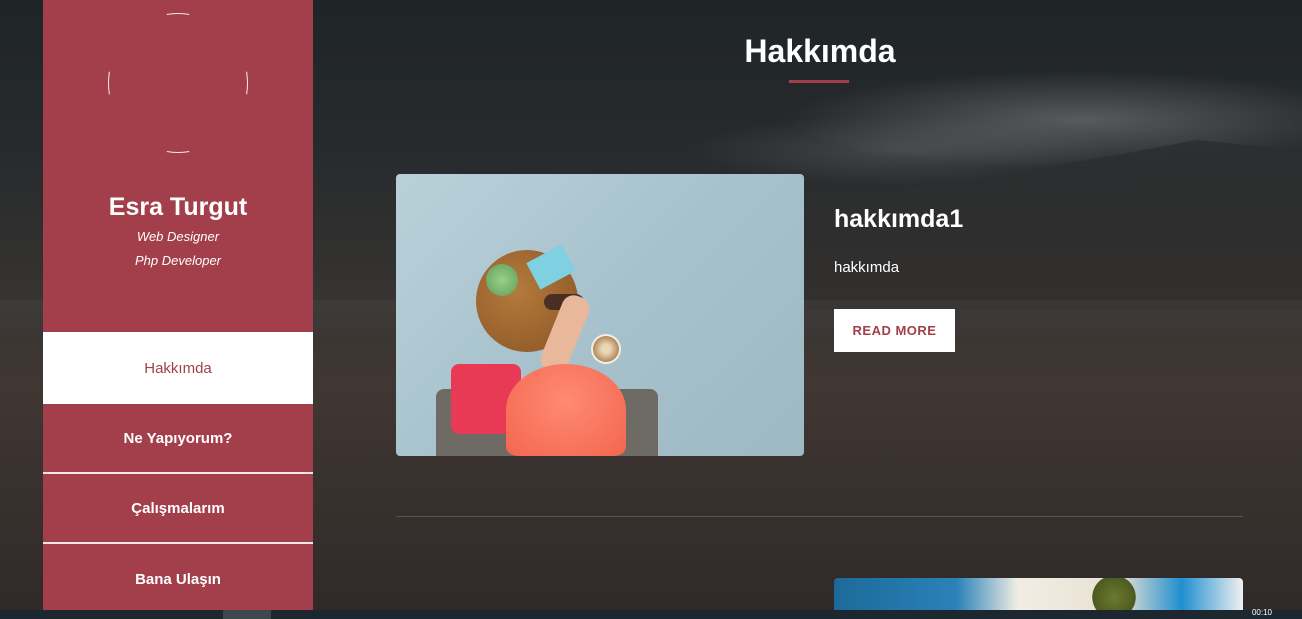  I want to click on profile-role-1: Web Designer, so click(178, 236).